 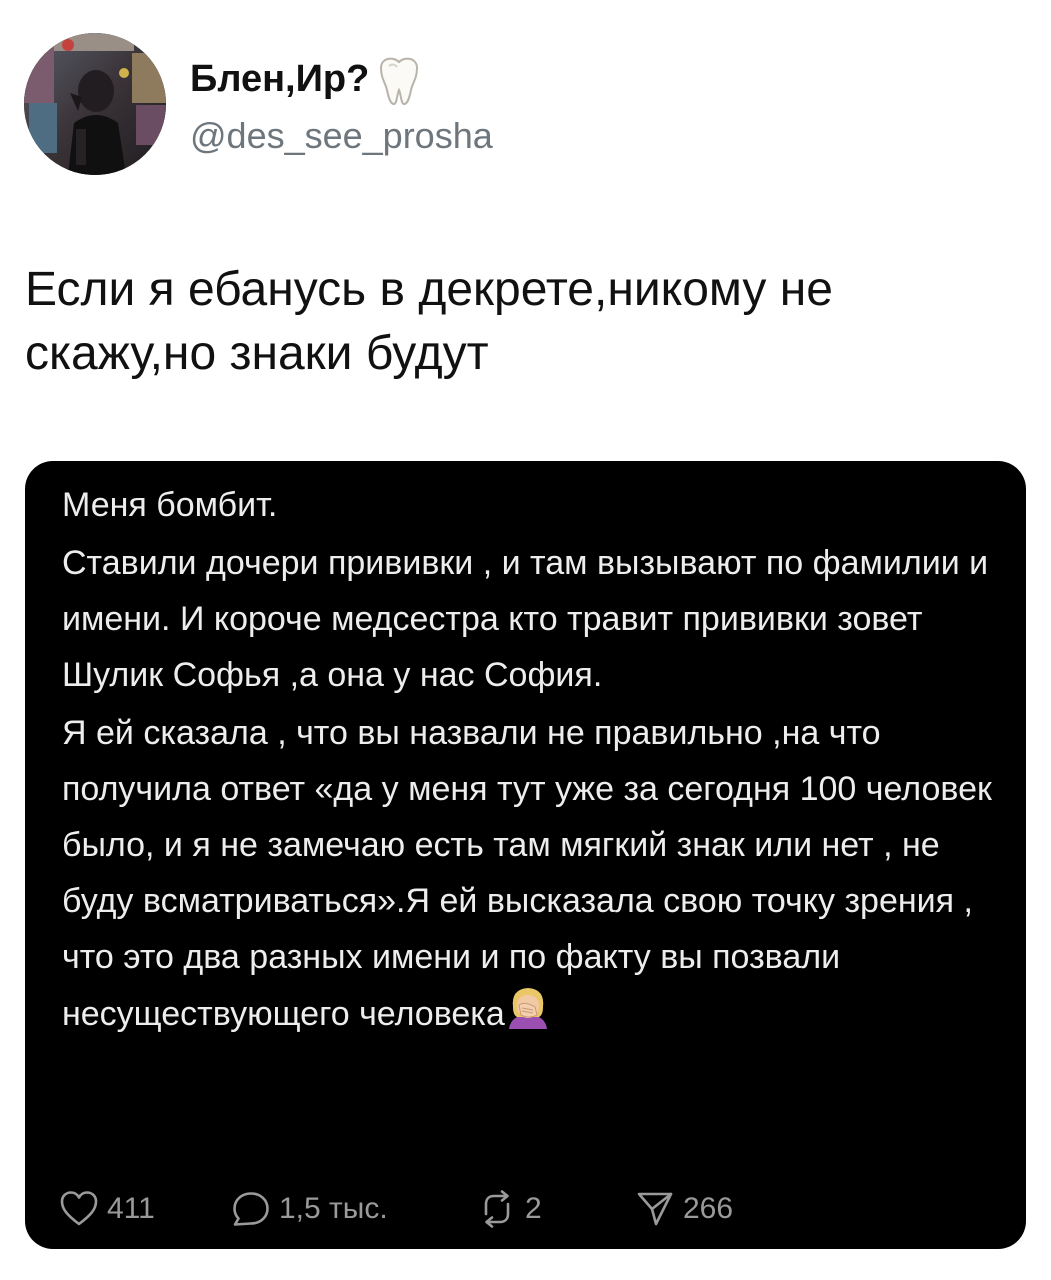 What do you see at coordinates (341, 136) in the screenshot?
I see `author-handle: @des_see_prosha` at bounding box center [341, 136].